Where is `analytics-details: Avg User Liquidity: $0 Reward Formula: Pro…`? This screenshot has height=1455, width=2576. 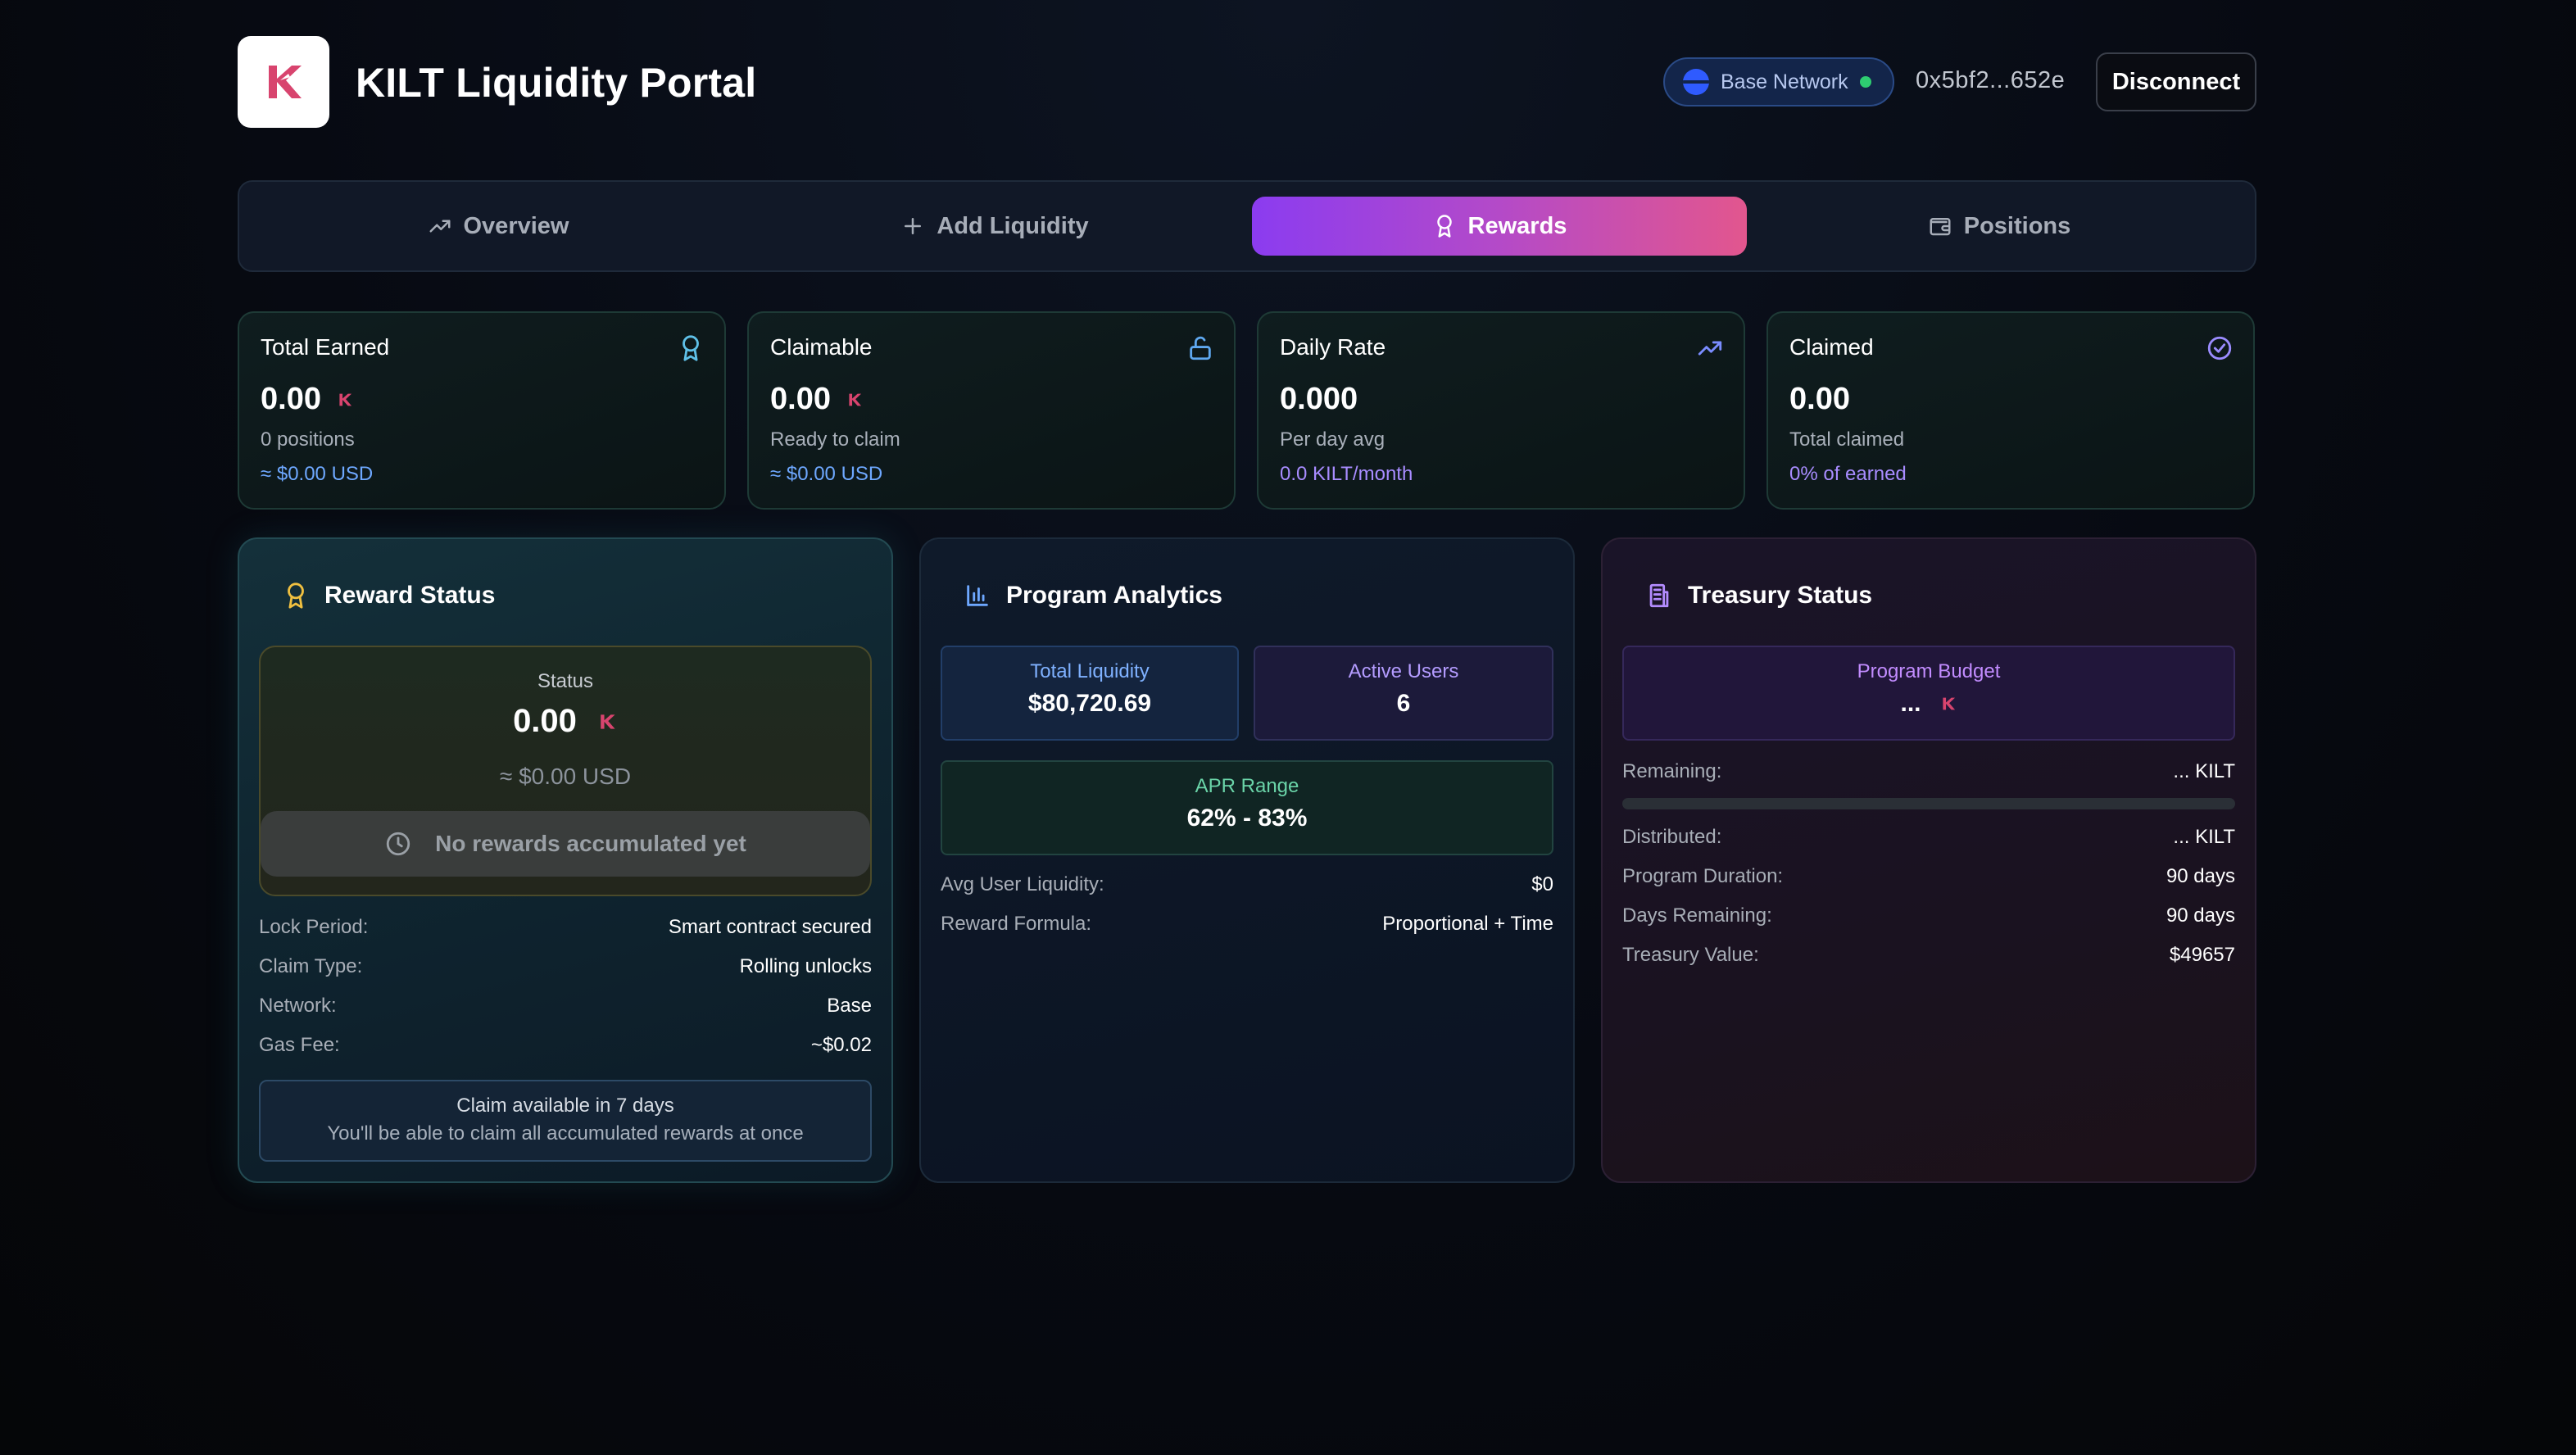 analytics-details: Avg User Liquidity: $0 Reward Formula: Pro… is located at coordinates (1247, 905).